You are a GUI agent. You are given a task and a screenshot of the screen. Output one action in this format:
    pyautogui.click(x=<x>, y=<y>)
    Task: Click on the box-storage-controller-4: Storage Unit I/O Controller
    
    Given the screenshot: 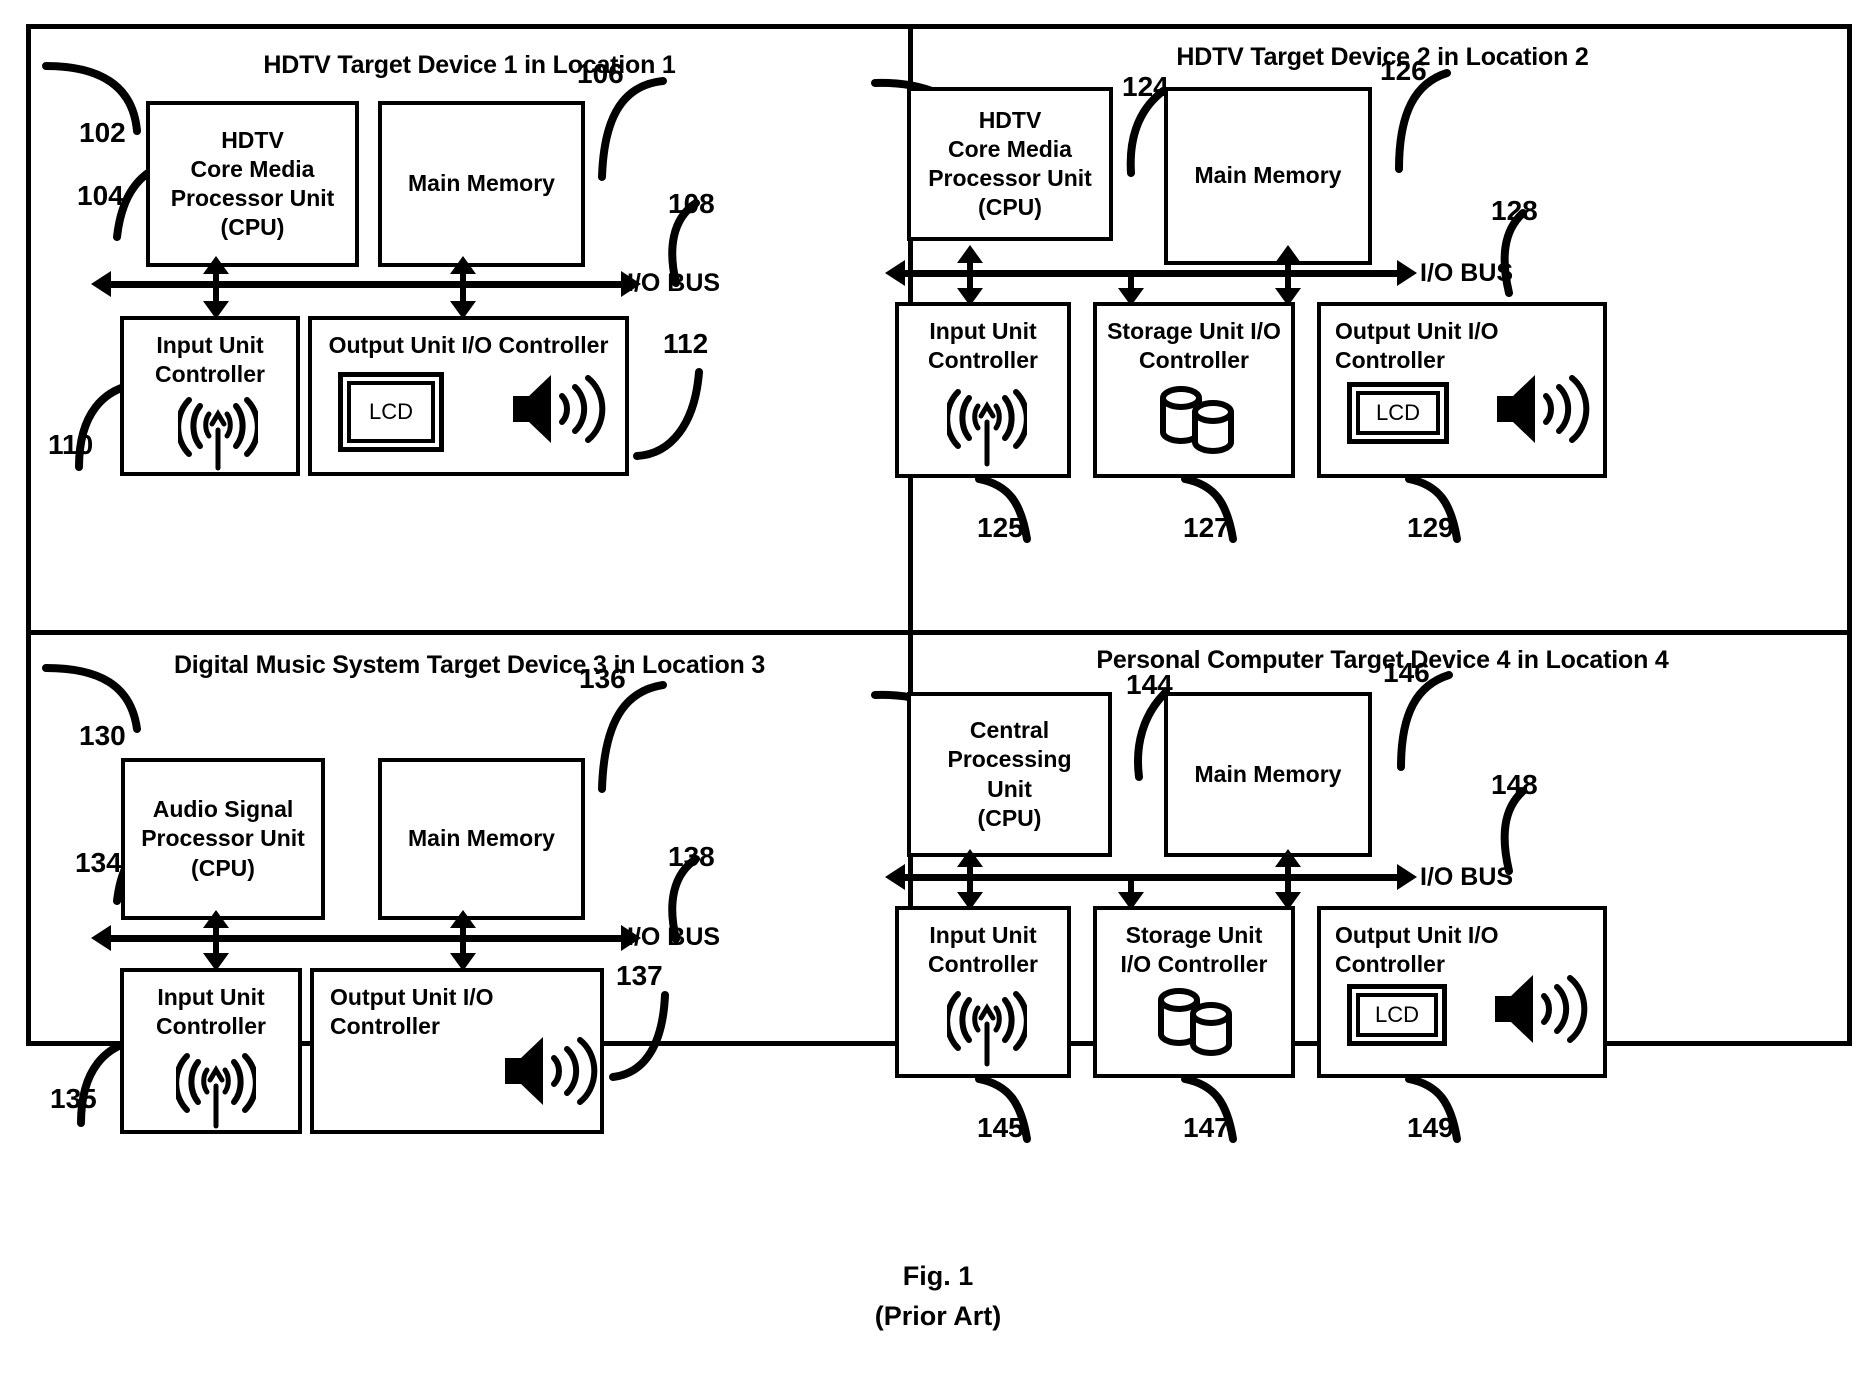 What is the action you would take?
    pyautogui.click(x=1194, y=992)
    